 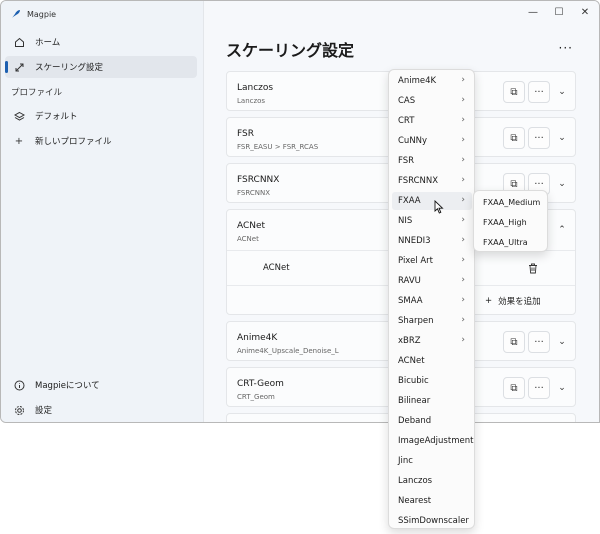 What do you see at coordinates (101, 116) in the screenshot?
I see `nav-item-default-profile: デフォルト` at bounding box center [101, 116].